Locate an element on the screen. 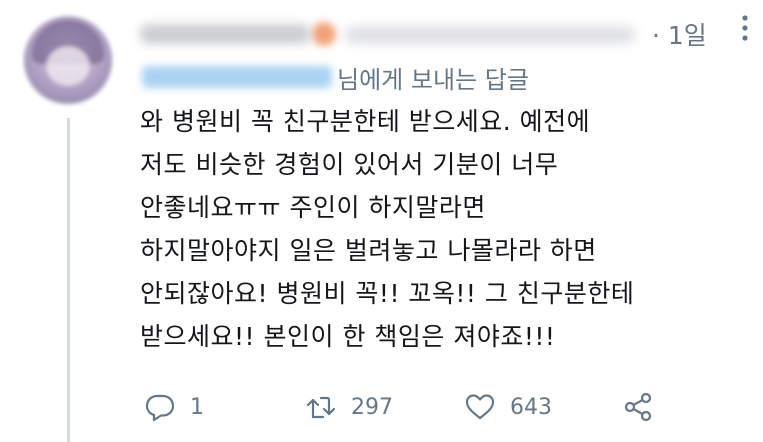 The height and width of the screenshot is (442, 763). tweet-timestamp: · 1일 is located at coordinates (679, 34).